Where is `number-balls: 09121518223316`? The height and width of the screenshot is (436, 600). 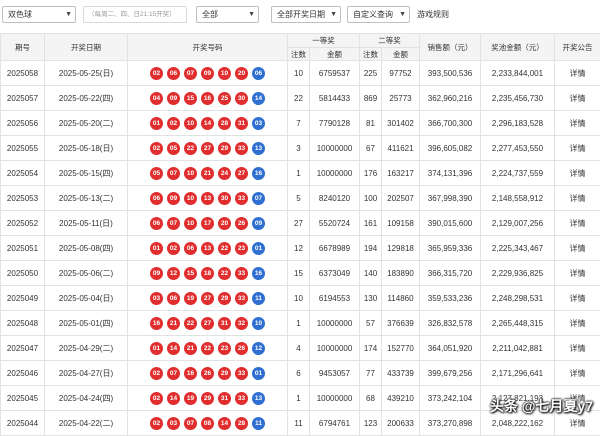 number-balls: 09121518223316 is located at coordinates (207, 273).